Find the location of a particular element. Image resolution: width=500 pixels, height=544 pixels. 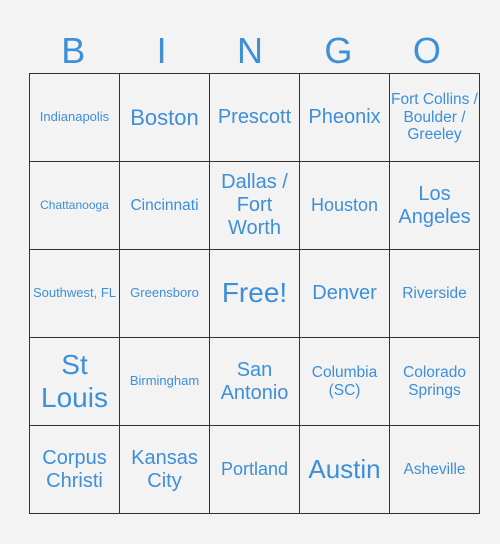

bingo-cell: Dallas / Fort Worth is located at coordinates (254, 205).